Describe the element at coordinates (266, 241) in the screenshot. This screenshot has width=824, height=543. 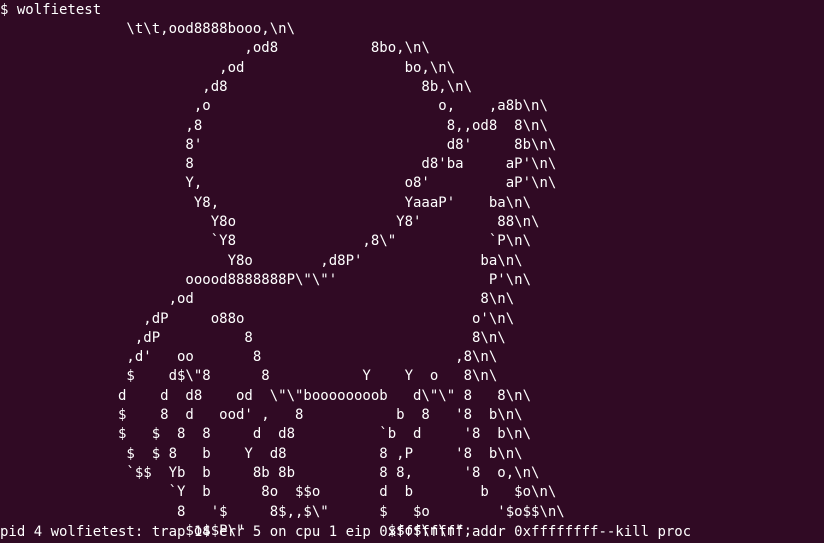
I see `ascii-art-line: `Y8 ,8\" `P\n\` at that location.